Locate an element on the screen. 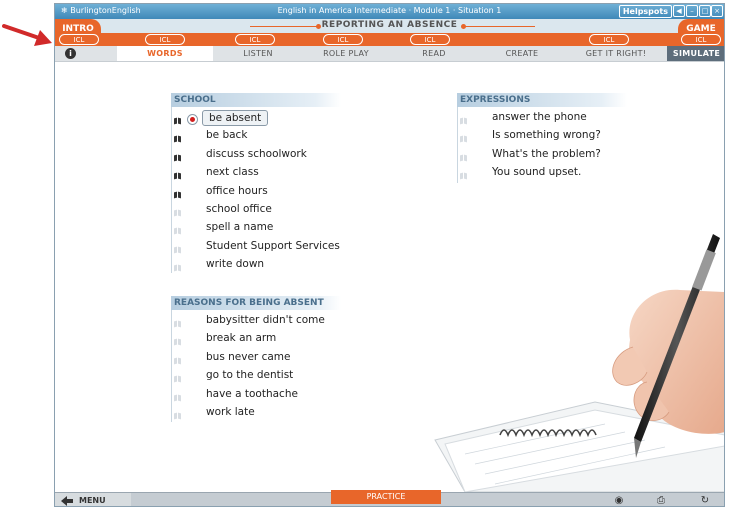  tab-listen: LISTEN is located at coordinates (258, 53).